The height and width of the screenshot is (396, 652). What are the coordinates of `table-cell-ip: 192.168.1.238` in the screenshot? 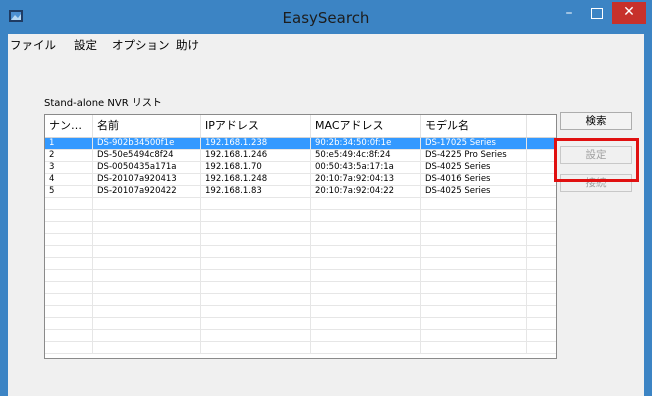 It's located at (256, 143).